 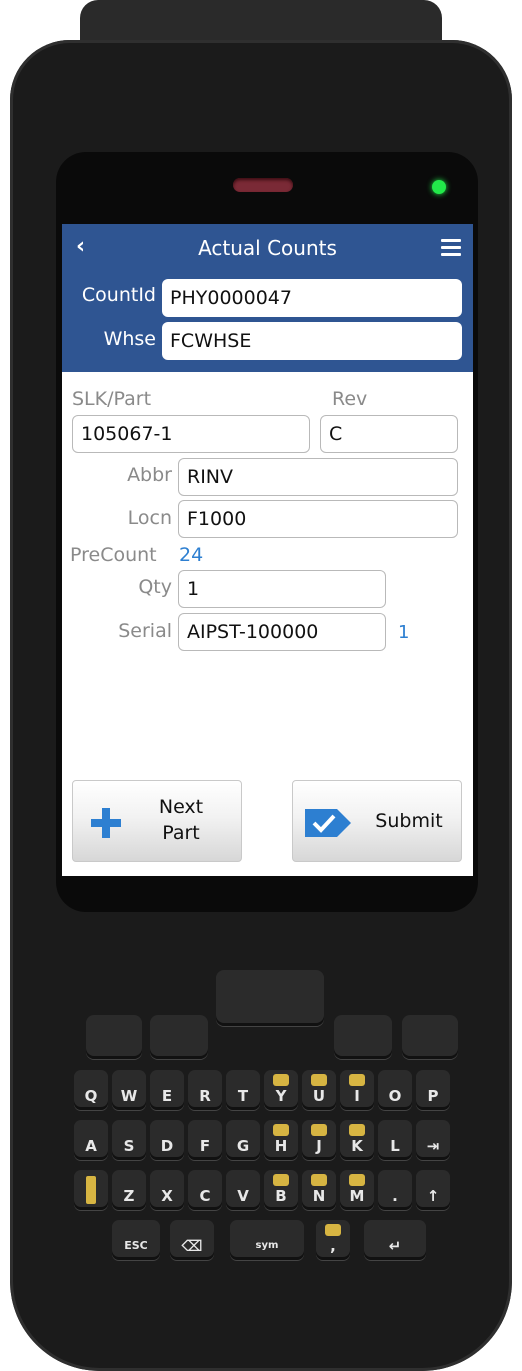 I want to click on whse-field: FCWHSE, so click(x=312, y=341).